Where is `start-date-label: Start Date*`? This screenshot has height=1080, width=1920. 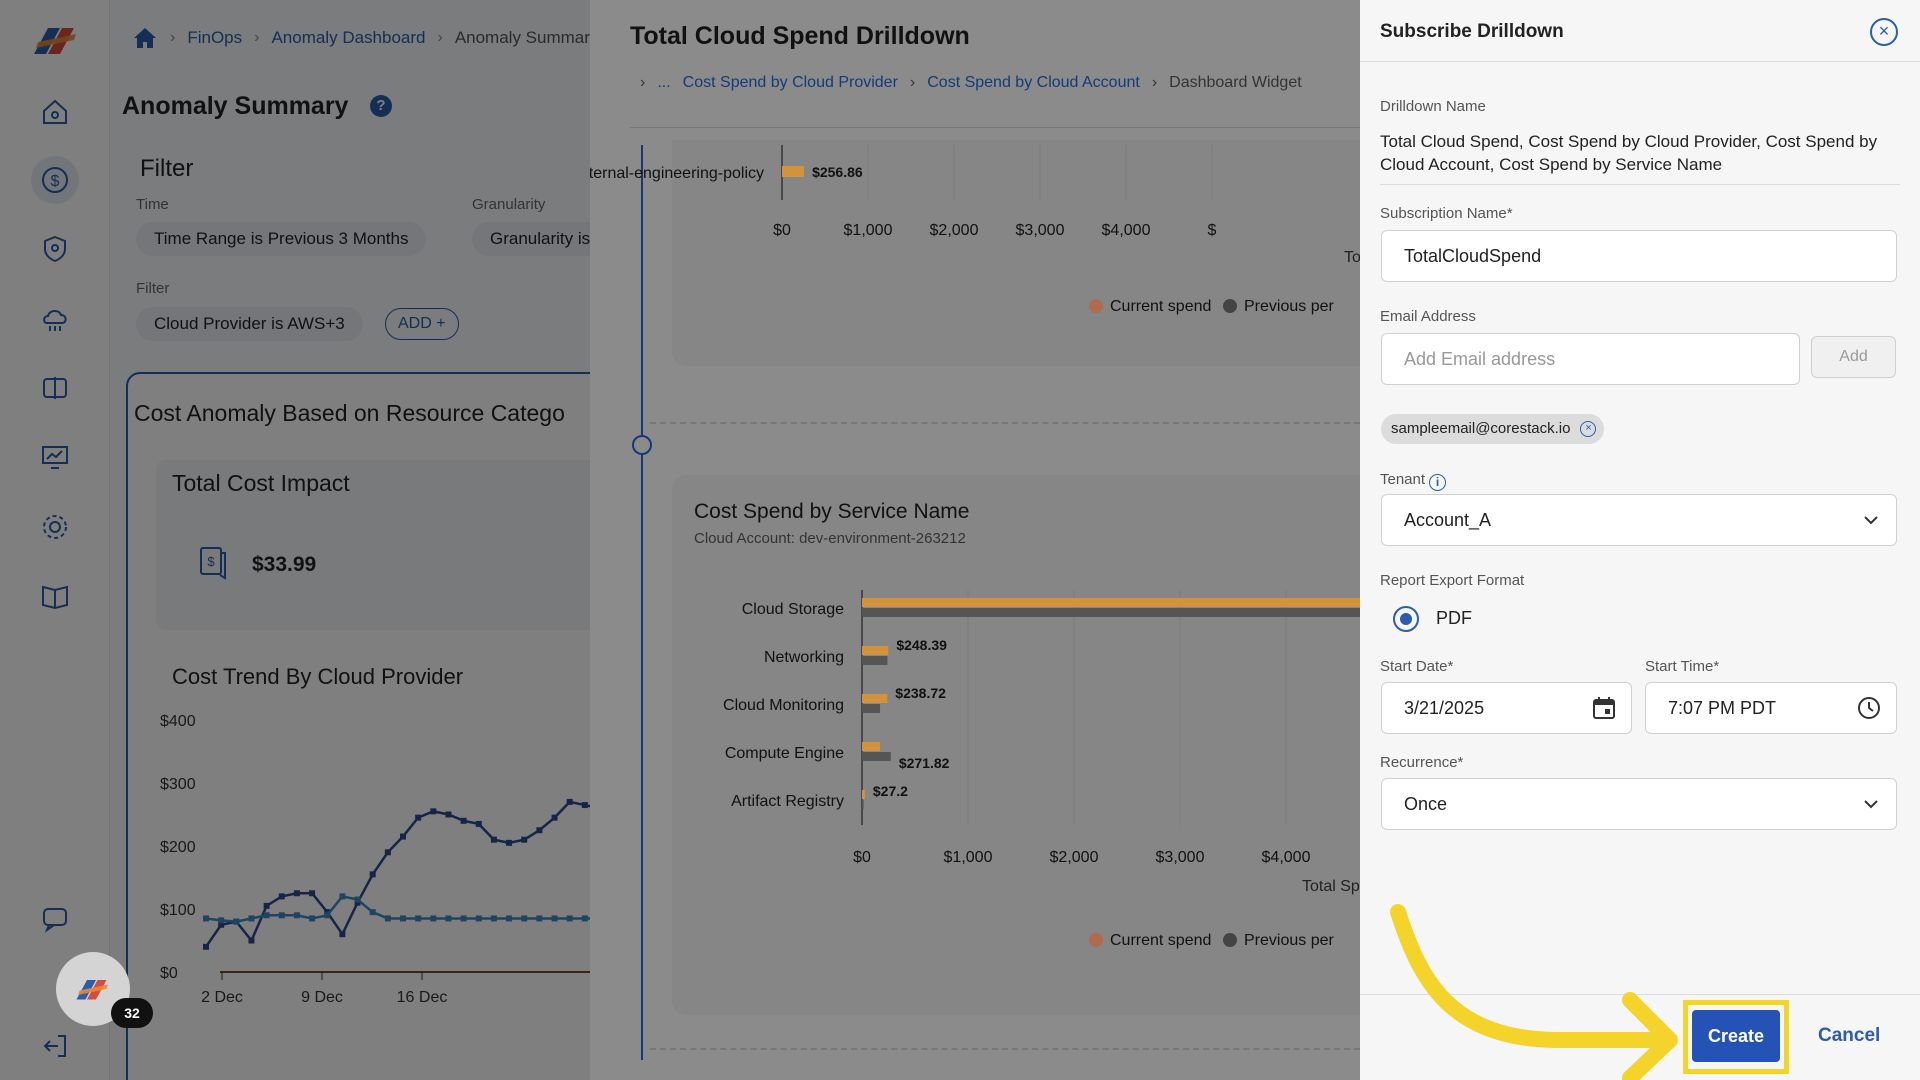 start-date-label: Start Date* is located at coordinates (1417, 666).